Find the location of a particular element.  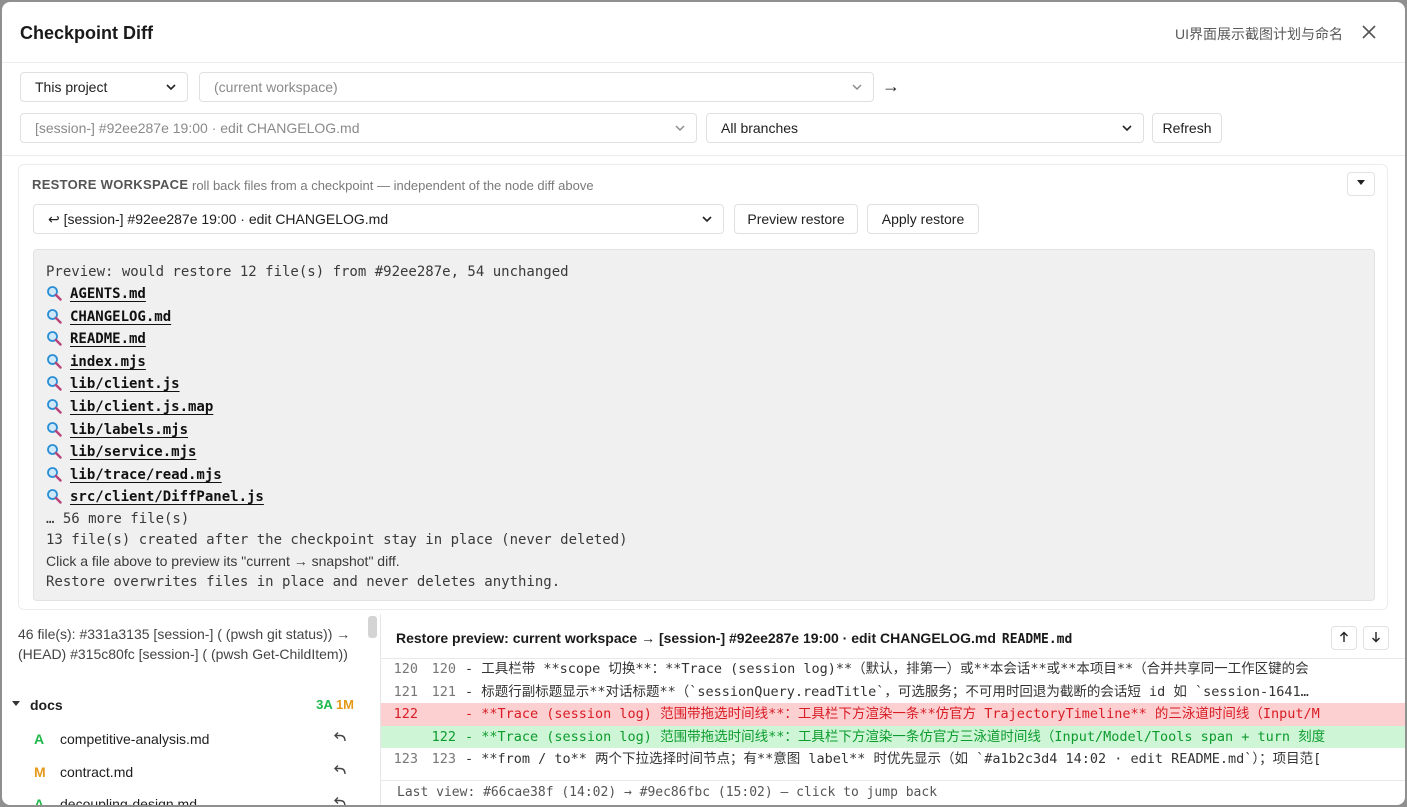

dialog-header: Checkpoint Diff UI界面展示截图计划与命名 is located at coordinates (703, 32).